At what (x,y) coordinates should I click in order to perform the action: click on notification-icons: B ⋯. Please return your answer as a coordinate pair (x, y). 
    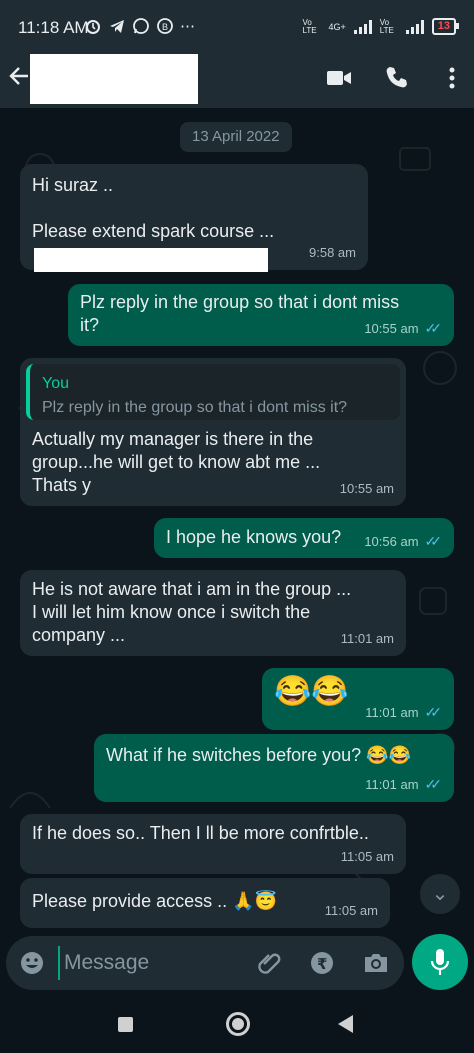
    Looking at the image, I should click on (139, 26).